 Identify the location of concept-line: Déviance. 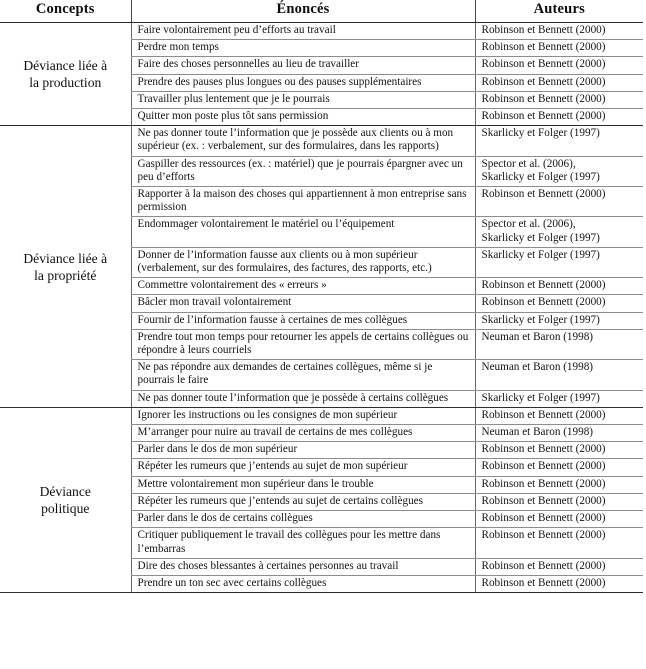
(65, 491).